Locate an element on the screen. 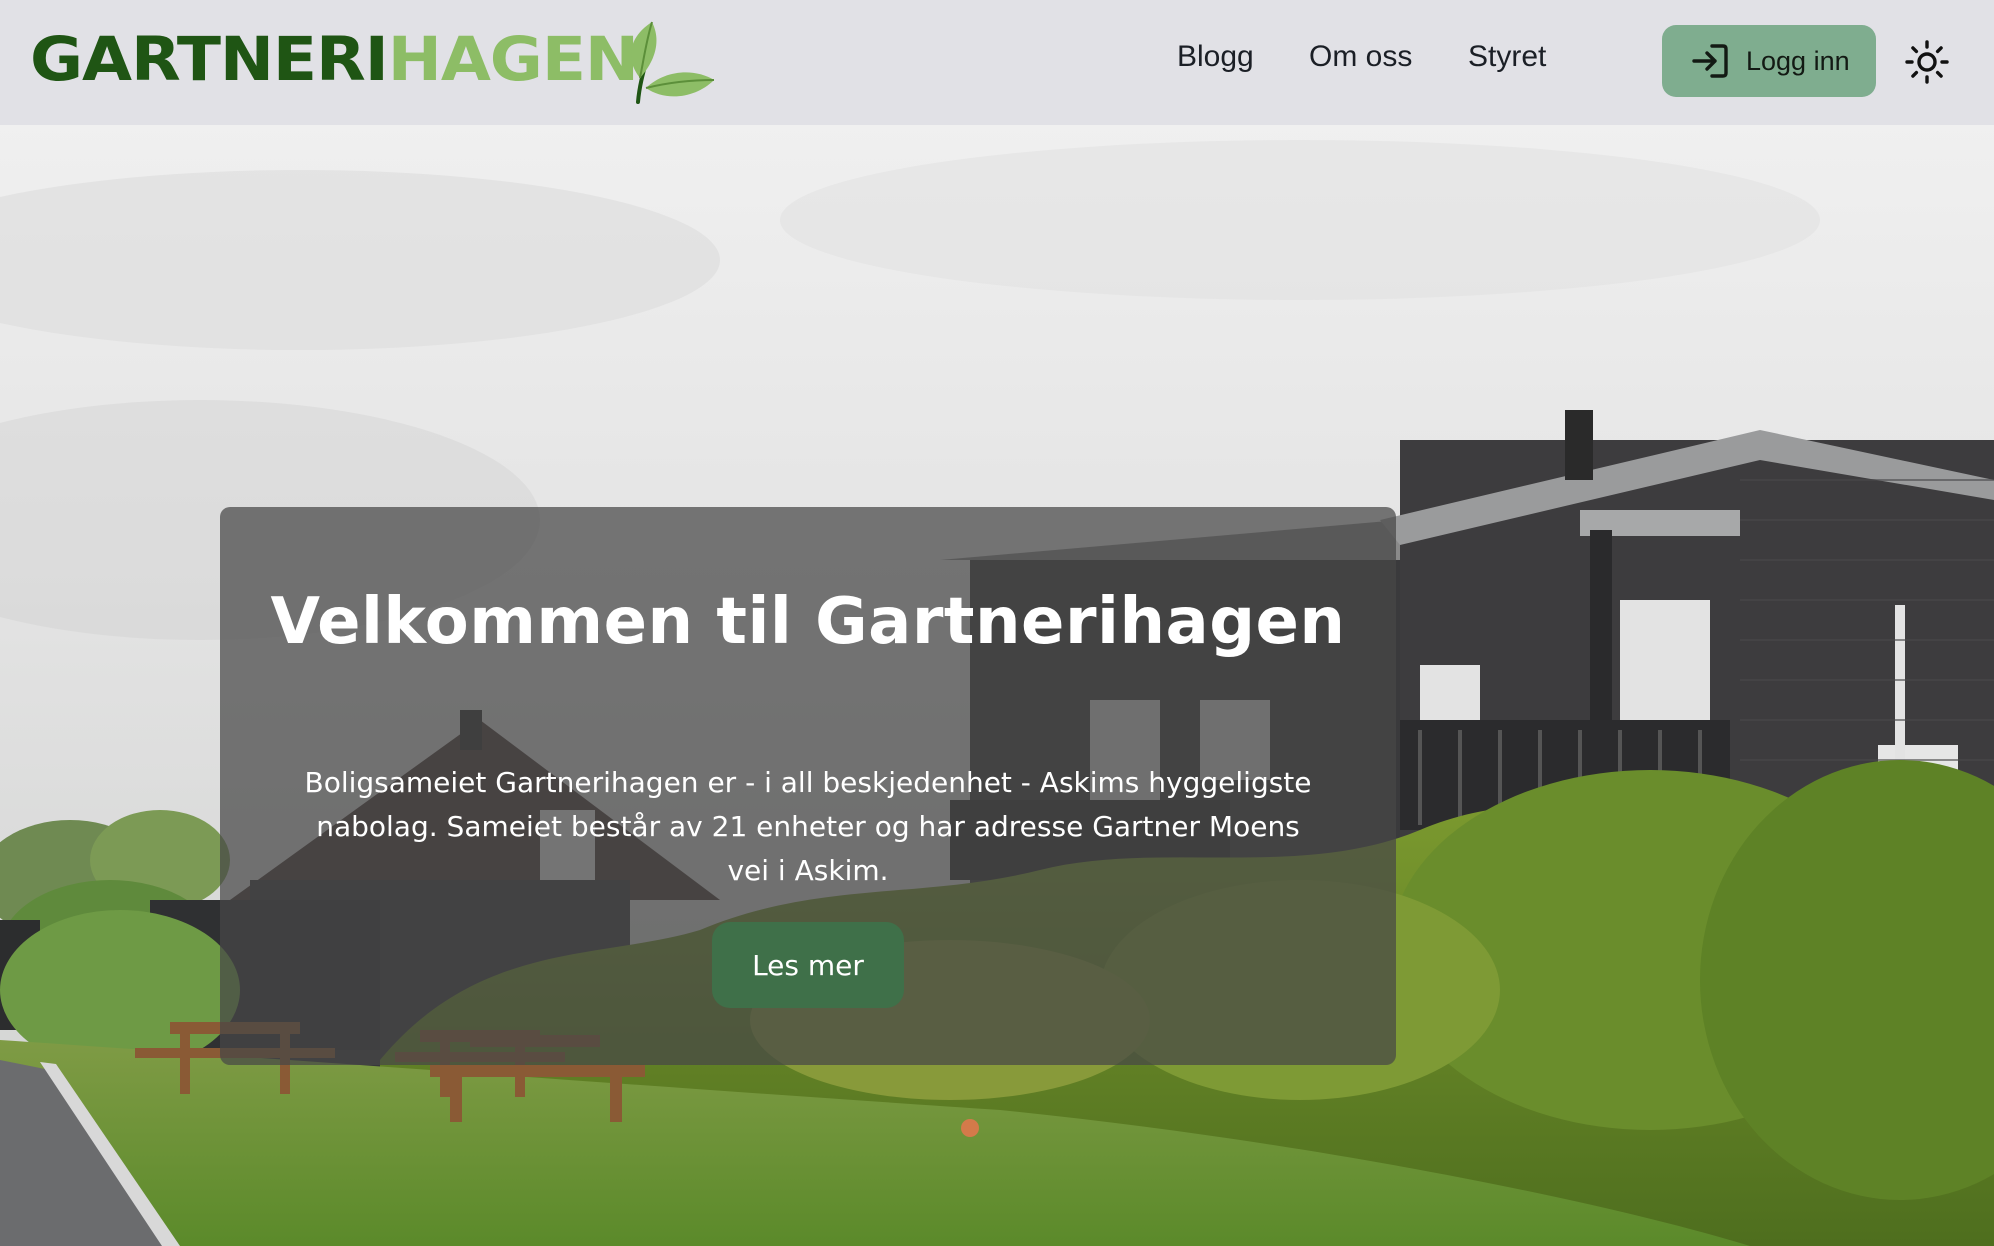  nav-link-om-oss: Om oss is located at coordinates (1360, 57).